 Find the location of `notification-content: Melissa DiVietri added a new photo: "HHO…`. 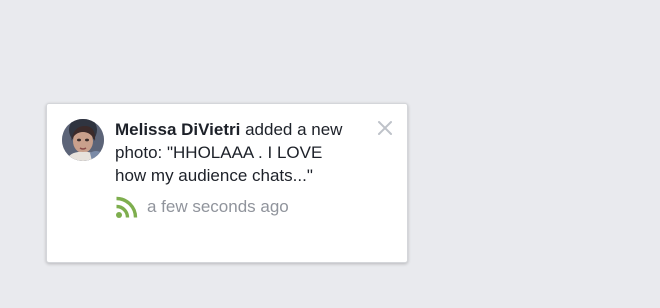

notification-content: Melissa DiVietri added a new photo: "HHO… is located at coordinates (235, 168).